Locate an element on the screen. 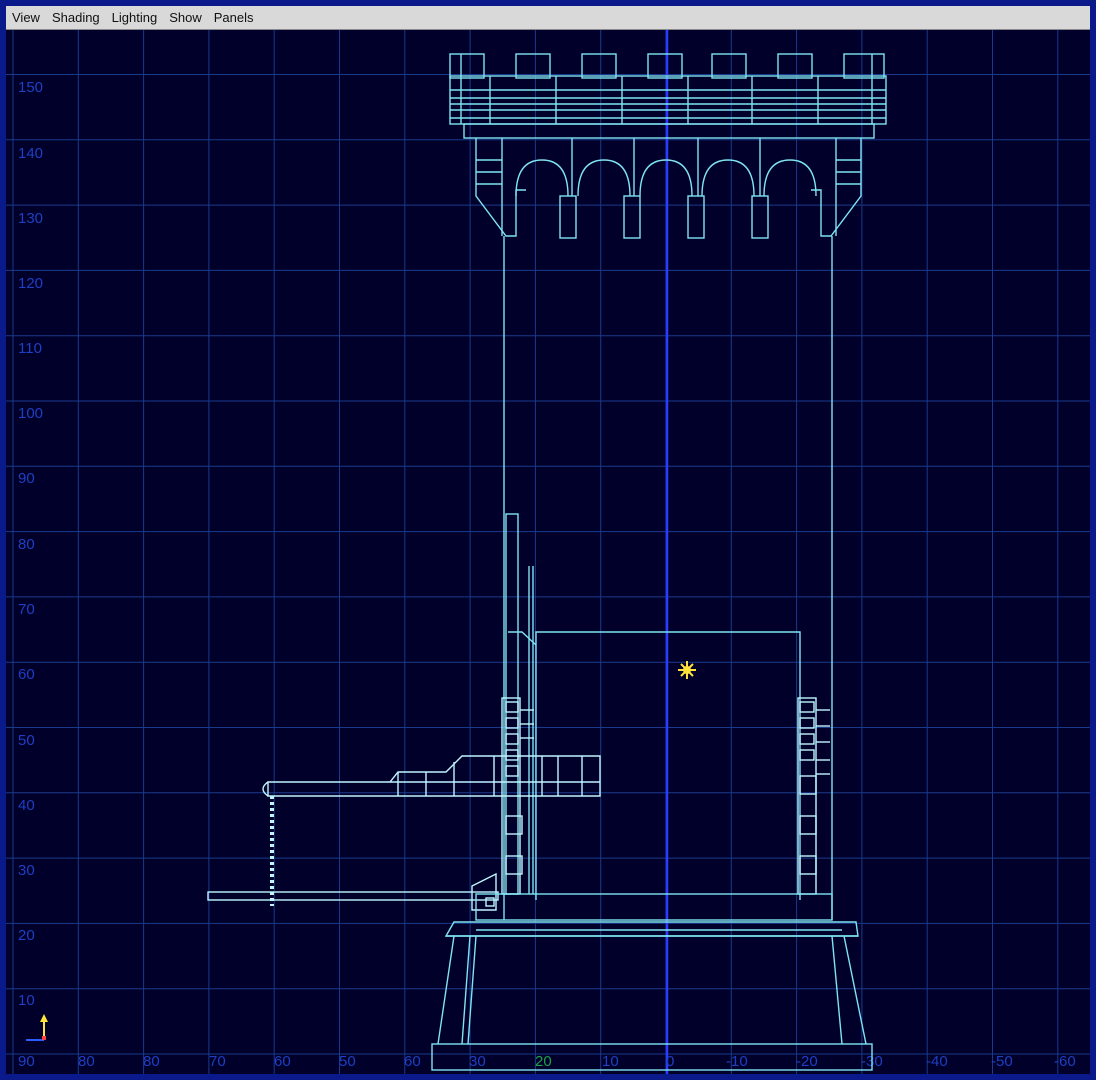  y-tick-label: 50 is located at coordinates (26, 740).